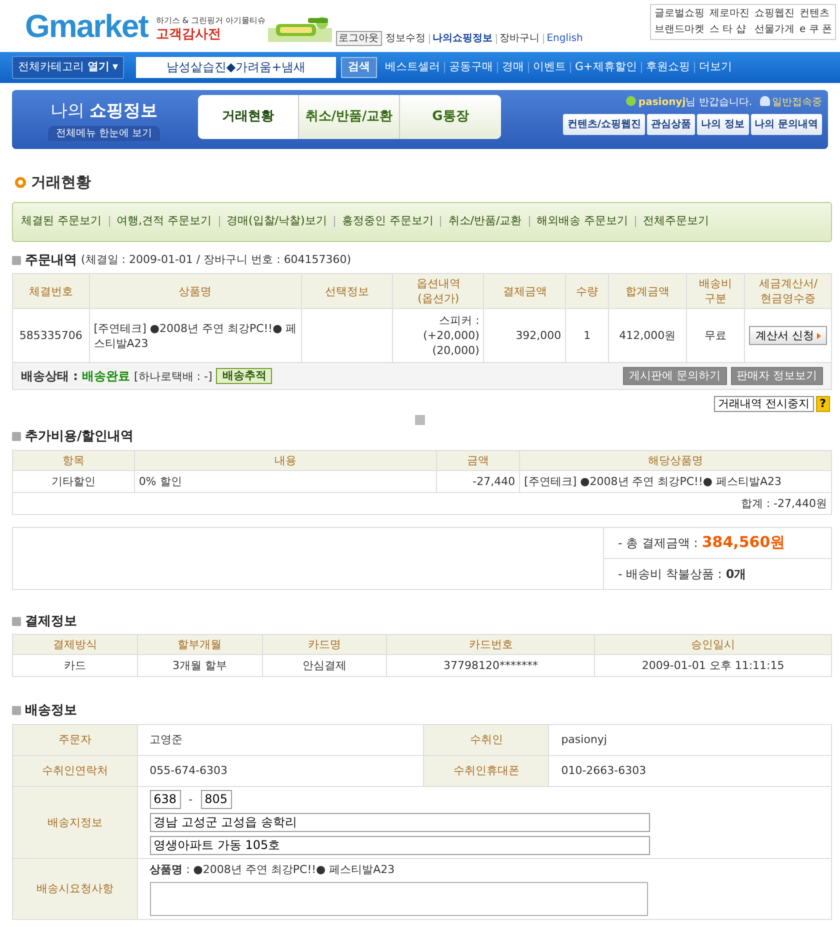 Image resolution: width=840 pixels, height=927 pixels. Describe the element at coordinates (736, 574) in the screenshot. I see `cod-count: 0개` at that location.